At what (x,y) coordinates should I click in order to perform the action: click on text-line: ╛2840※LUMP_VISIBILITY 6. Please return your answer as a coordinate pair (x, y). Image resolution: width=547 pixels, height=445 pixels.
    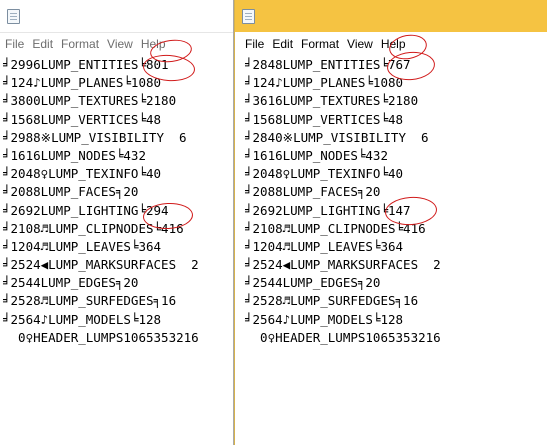
    Looking at the image, I should click on (337, 137).